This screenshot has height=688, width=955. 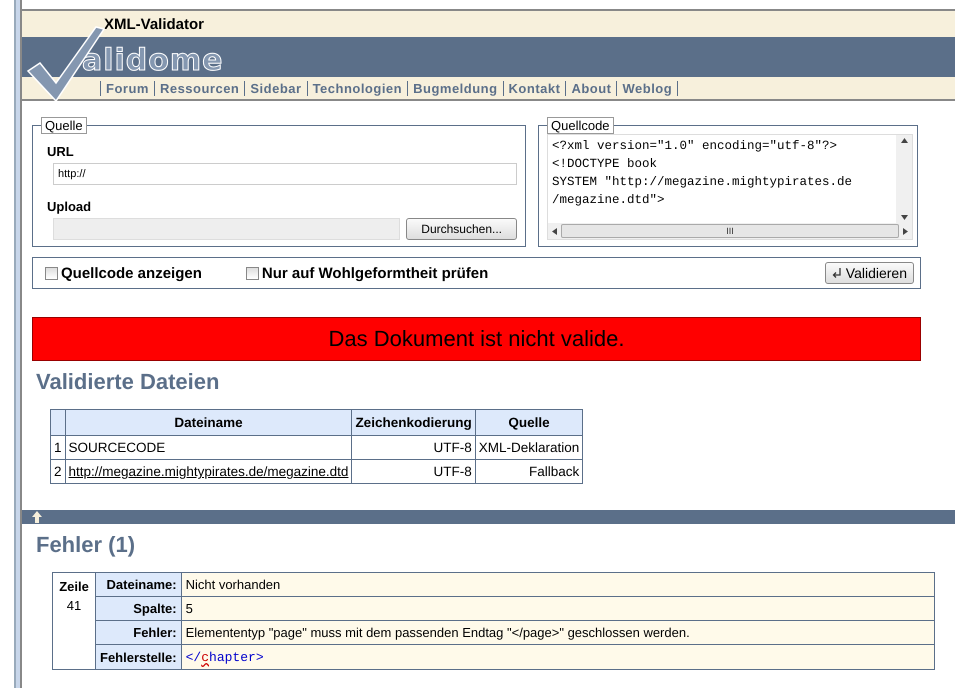 I want to click on logo-text: alidome, so click(x=153, y=61).